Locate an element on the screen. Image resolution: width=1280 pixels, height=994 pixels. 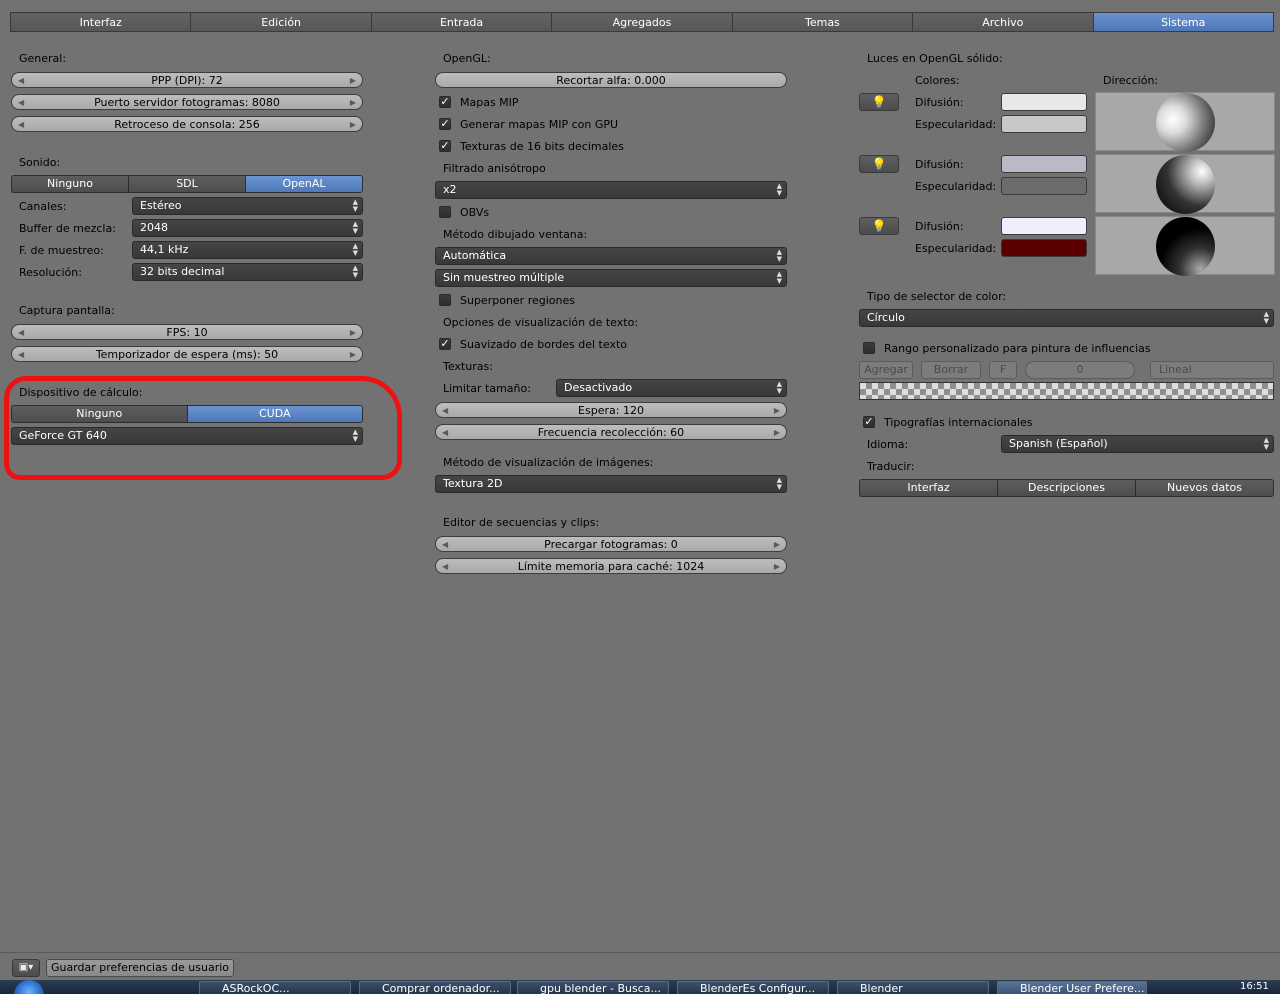
float-textures-checkbox: ✓ is located at coordinates (445, 146).